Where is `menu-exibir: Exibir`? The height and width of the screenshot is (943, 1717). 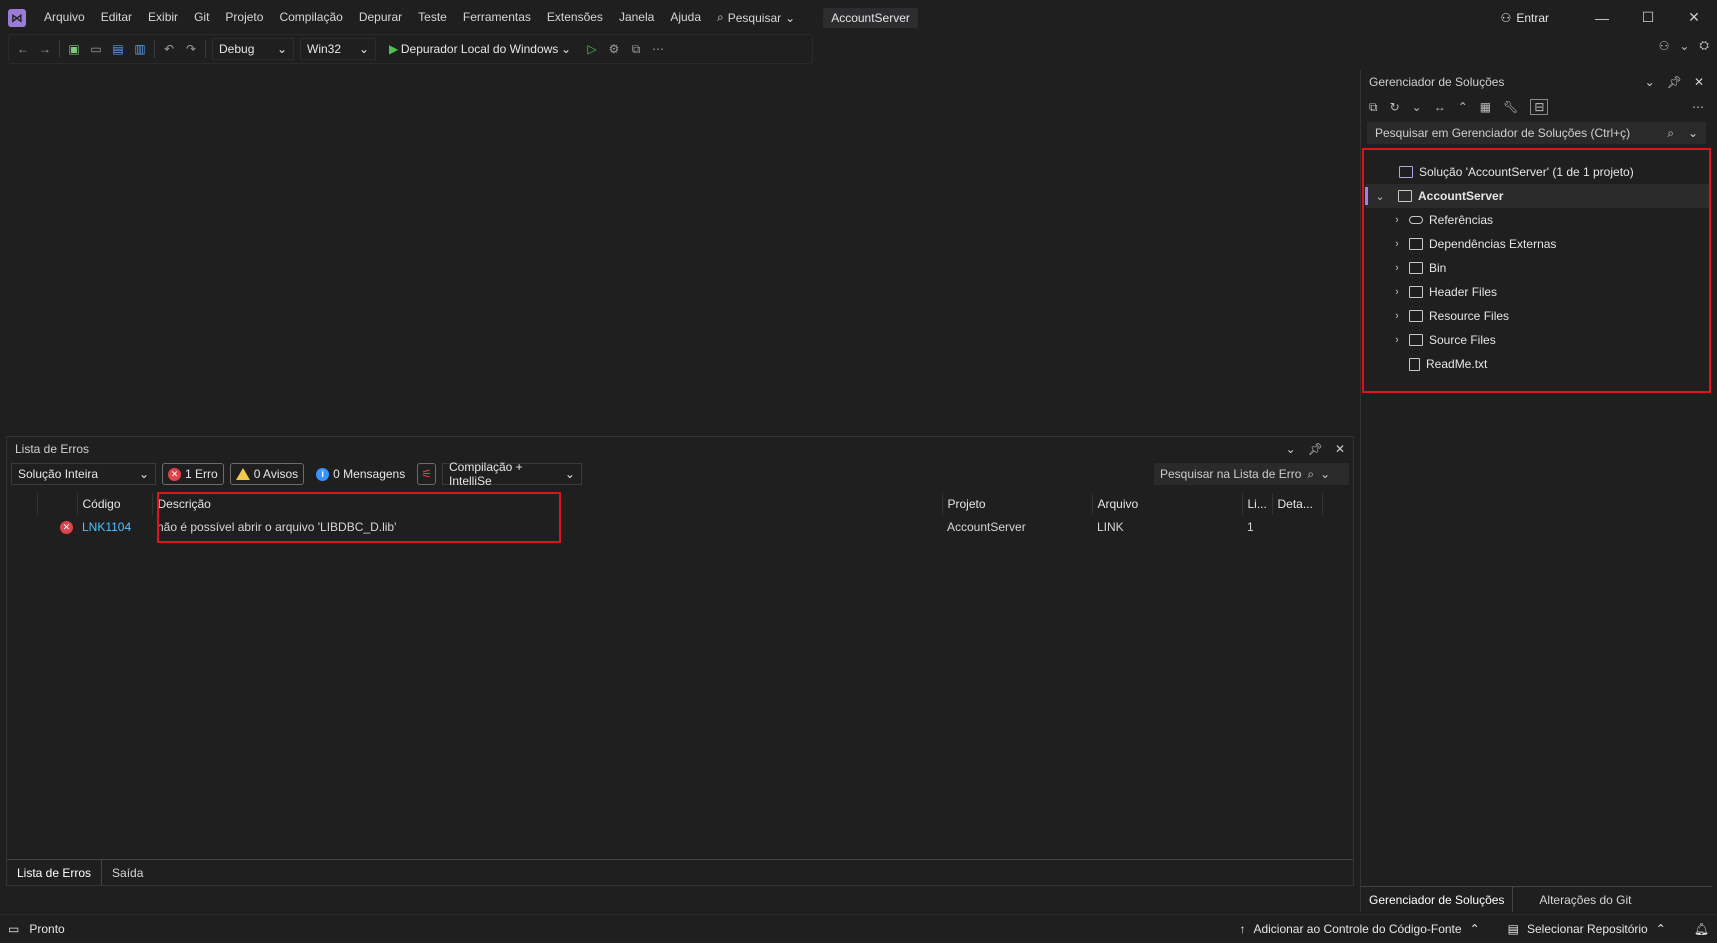 menu-exibir: Exibir is located at coordinates (163, 17).